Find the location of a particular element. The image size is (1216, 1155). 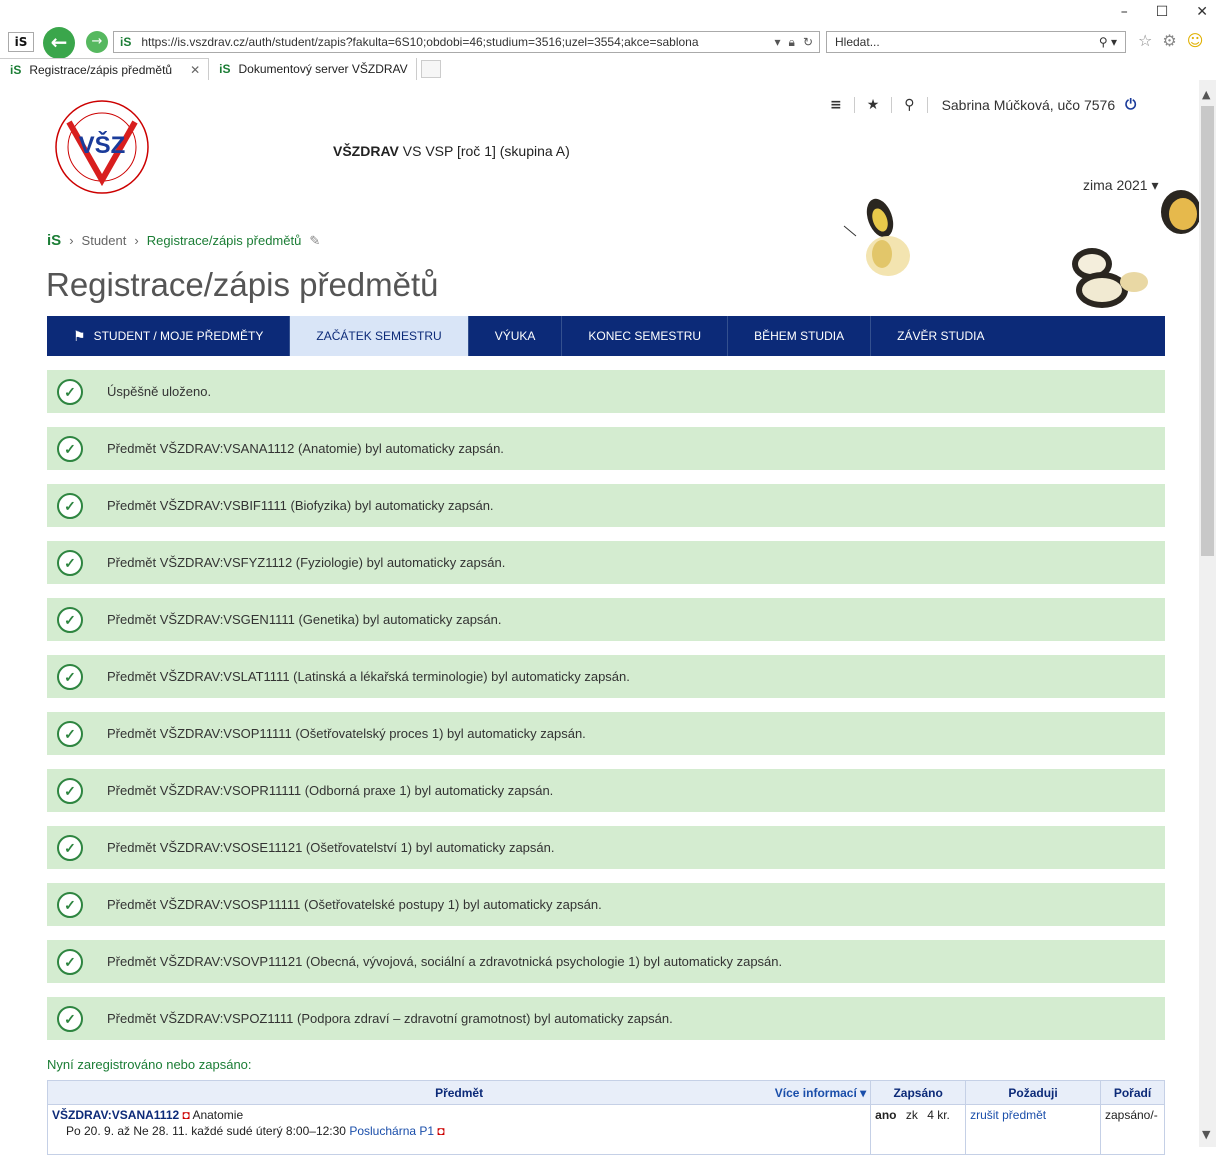

col-header-subject: Předmět Více informací ▾ is located at coordinates (459, 1092).